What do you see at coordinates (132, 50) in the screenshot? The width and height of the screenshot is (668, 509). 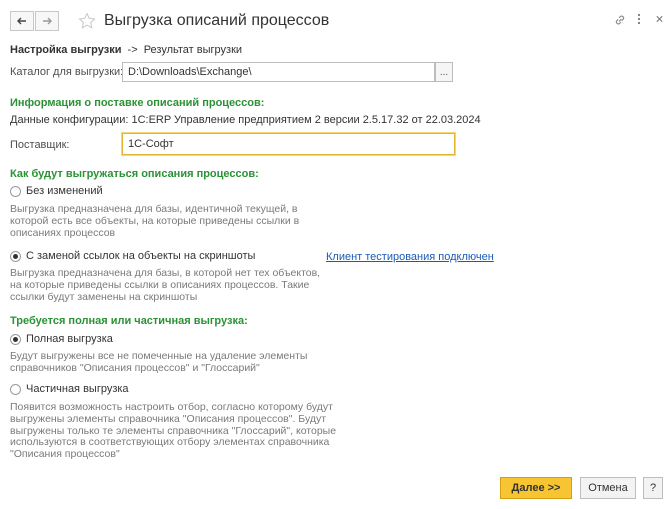 I see `breadcrumb-arrow: ->` at bounding box center [132, 50].